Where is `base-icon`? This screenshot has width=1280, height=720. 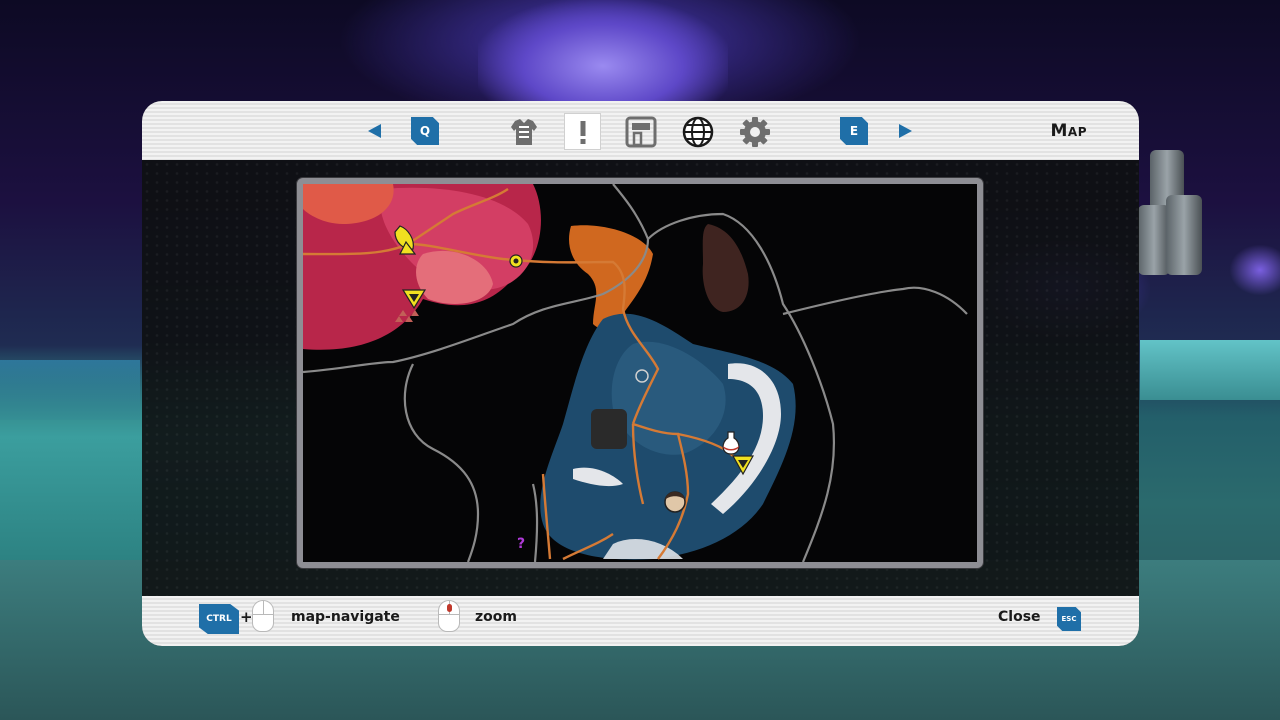
base-icon is located at coordinates (640, 131).